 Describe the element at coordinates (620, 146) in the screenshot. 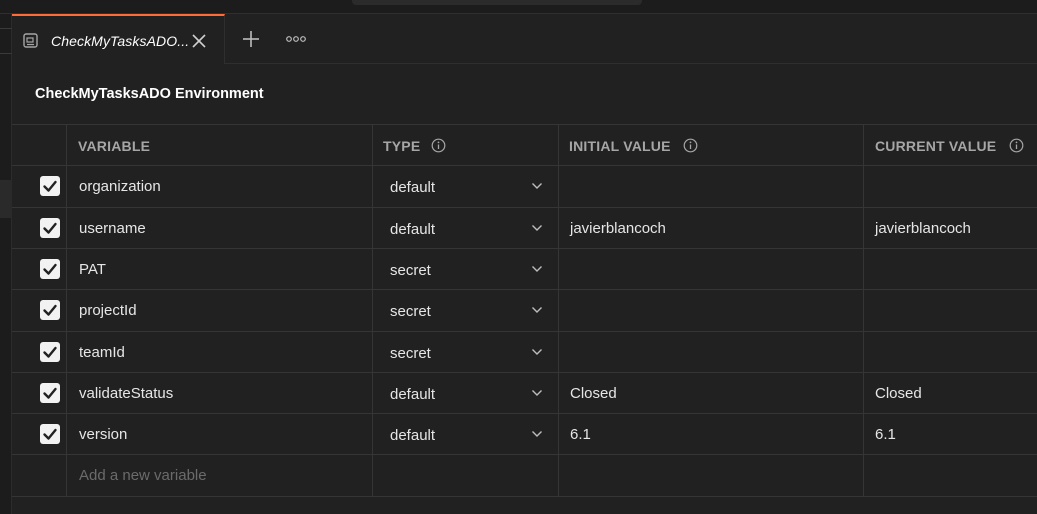

I see `column-header-initial-value: INITIAL VALUE` at that location.